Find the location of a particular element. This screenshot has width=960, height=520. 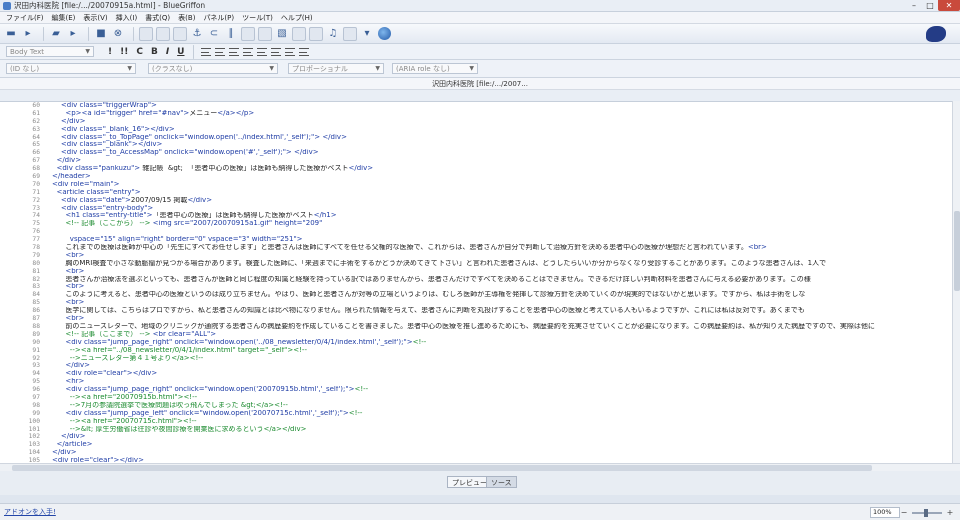

get-addons-link: アドオンを入手! is located at coordinates (30, 512).